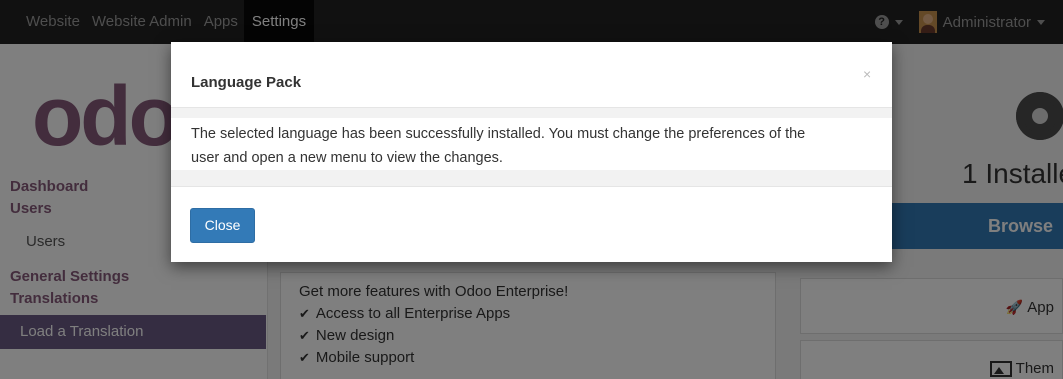  I want to click on close-button: Close, so click(222, 225).